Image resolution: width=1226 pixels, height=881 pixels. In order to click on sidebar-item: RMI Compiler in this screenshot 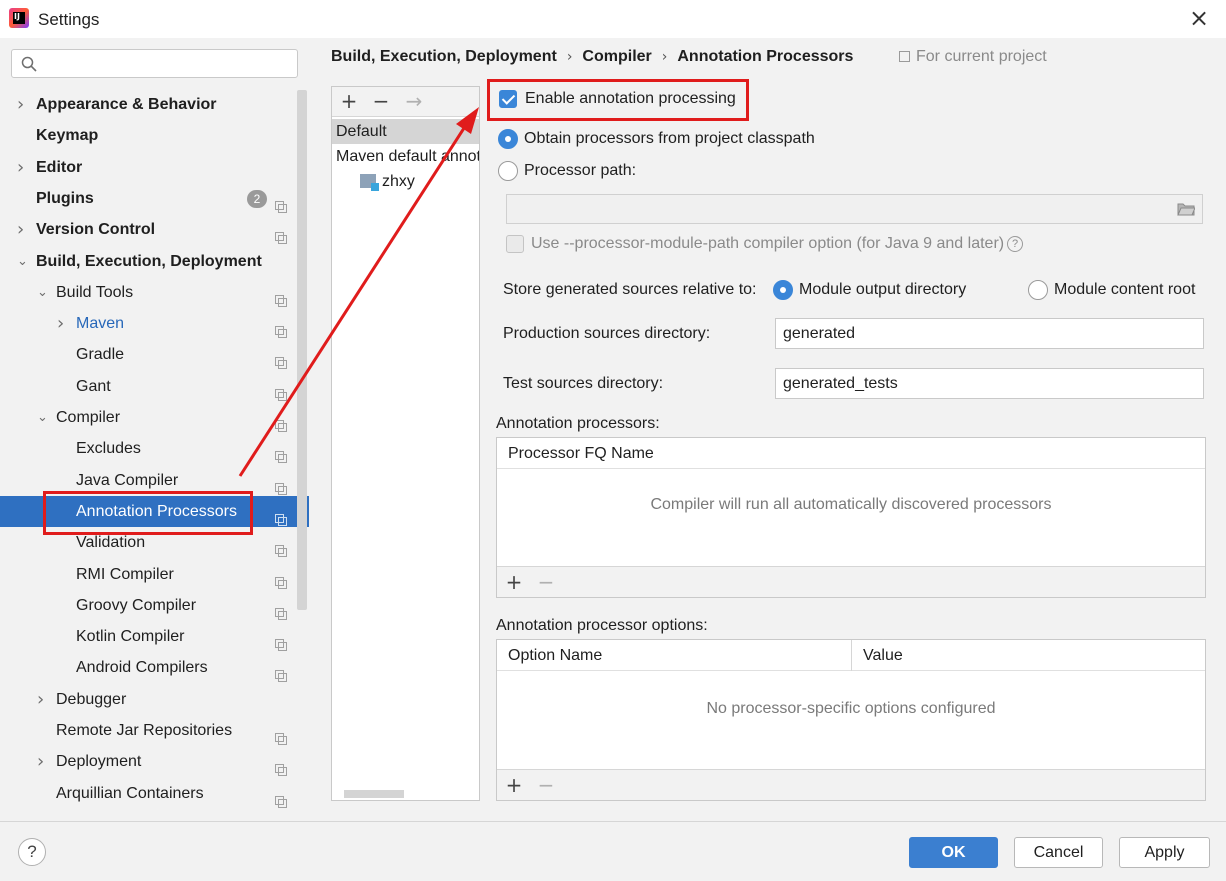, I will do `click(154, 574)`.